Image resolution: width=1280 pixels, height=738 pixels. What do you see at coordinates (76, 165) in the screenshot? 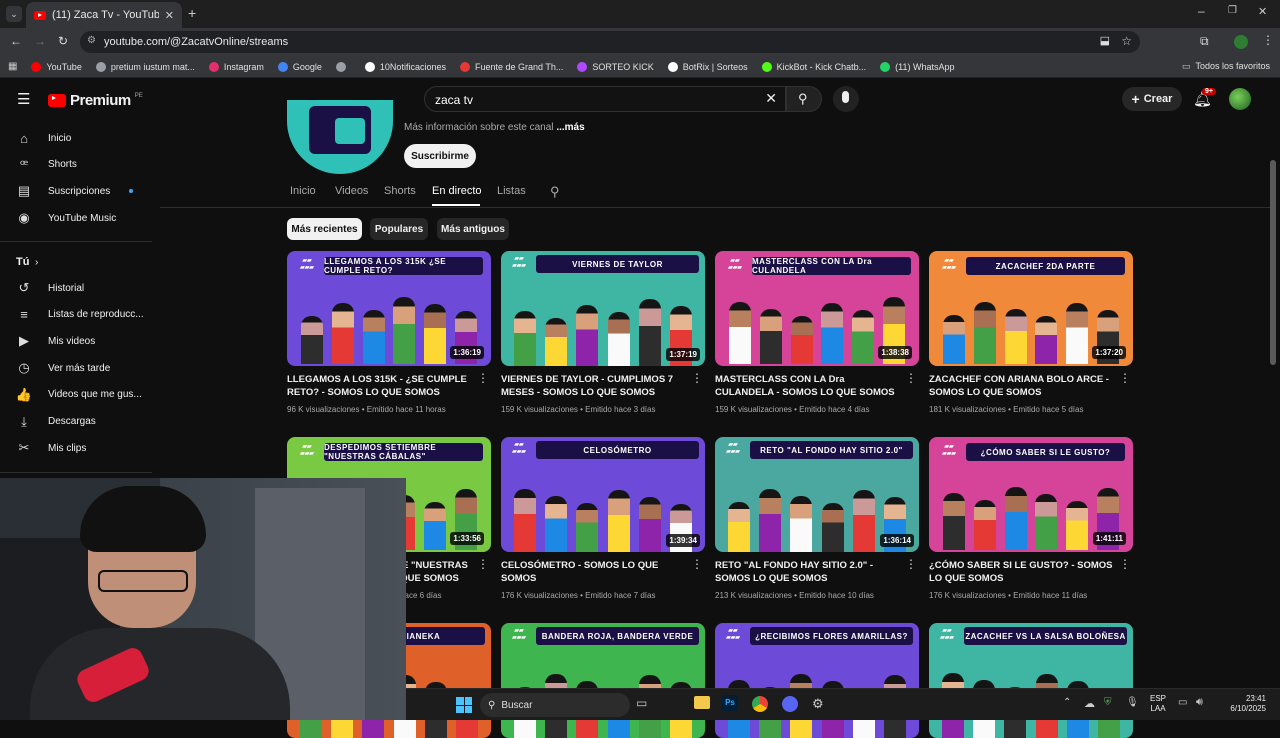
I see `sidebar-item-shorts: ꟹ Shorts` at bounding box center [76, 165].